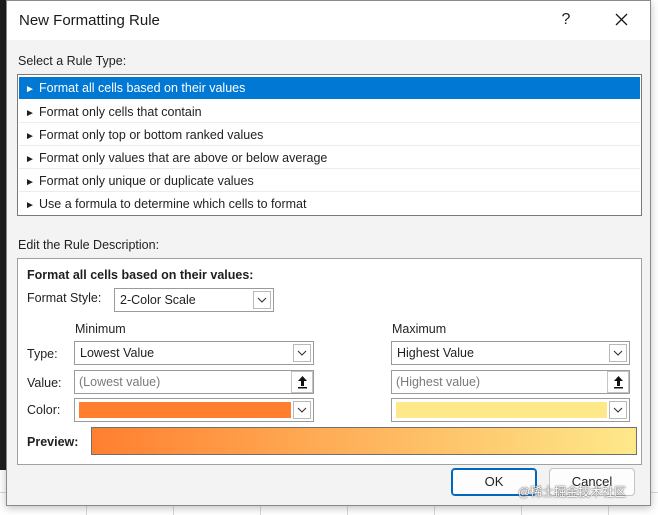  I want to click on dialog-title: New Formatting Rule, so click(89, 20).